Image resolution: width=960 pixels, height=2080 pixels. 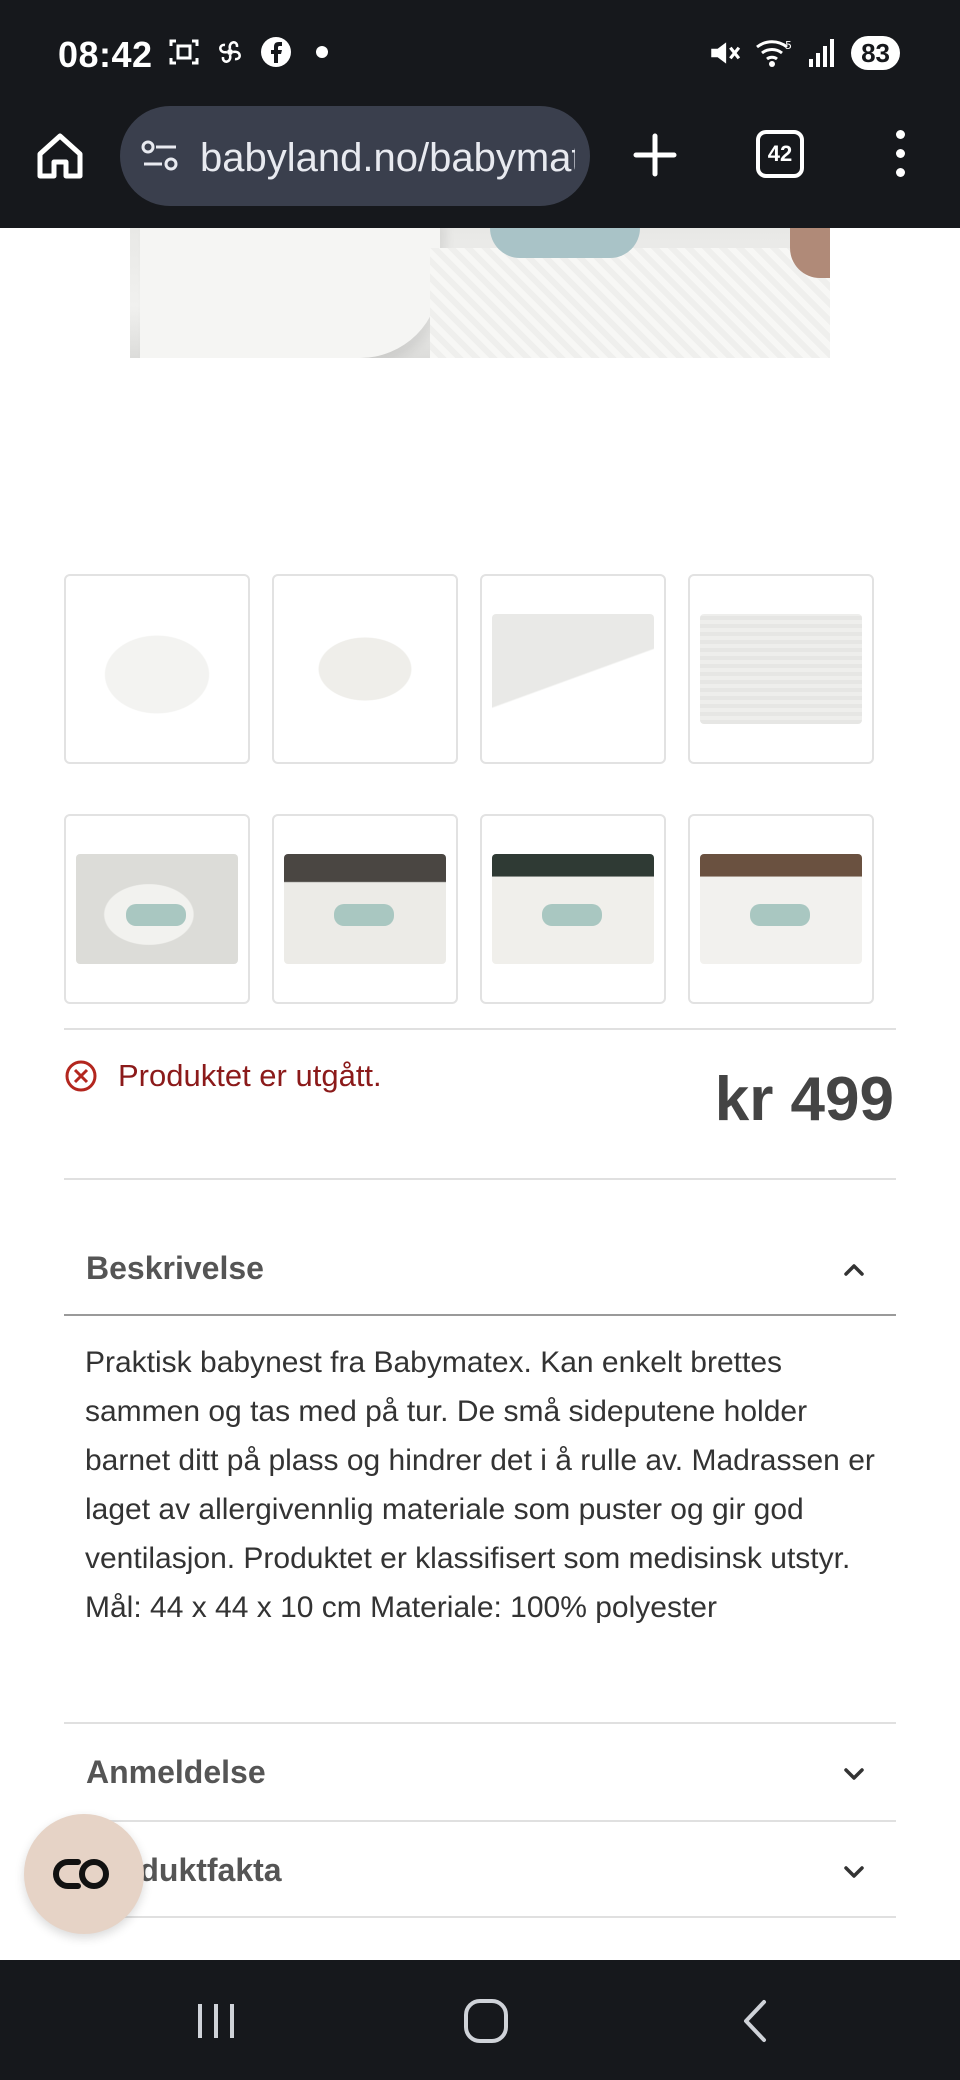 What do you see at coordinates (230, 52) in the screenshot?
I see `fan-icon` at bounding box center [230, 52].